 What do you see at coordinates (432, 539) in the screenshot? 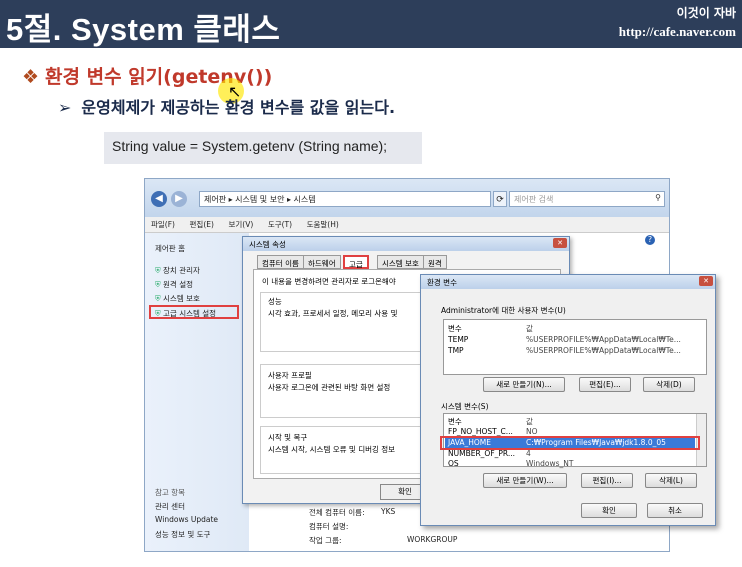
I see `workgroup-value: WORKGROUP` at bounding box center [432, 539].